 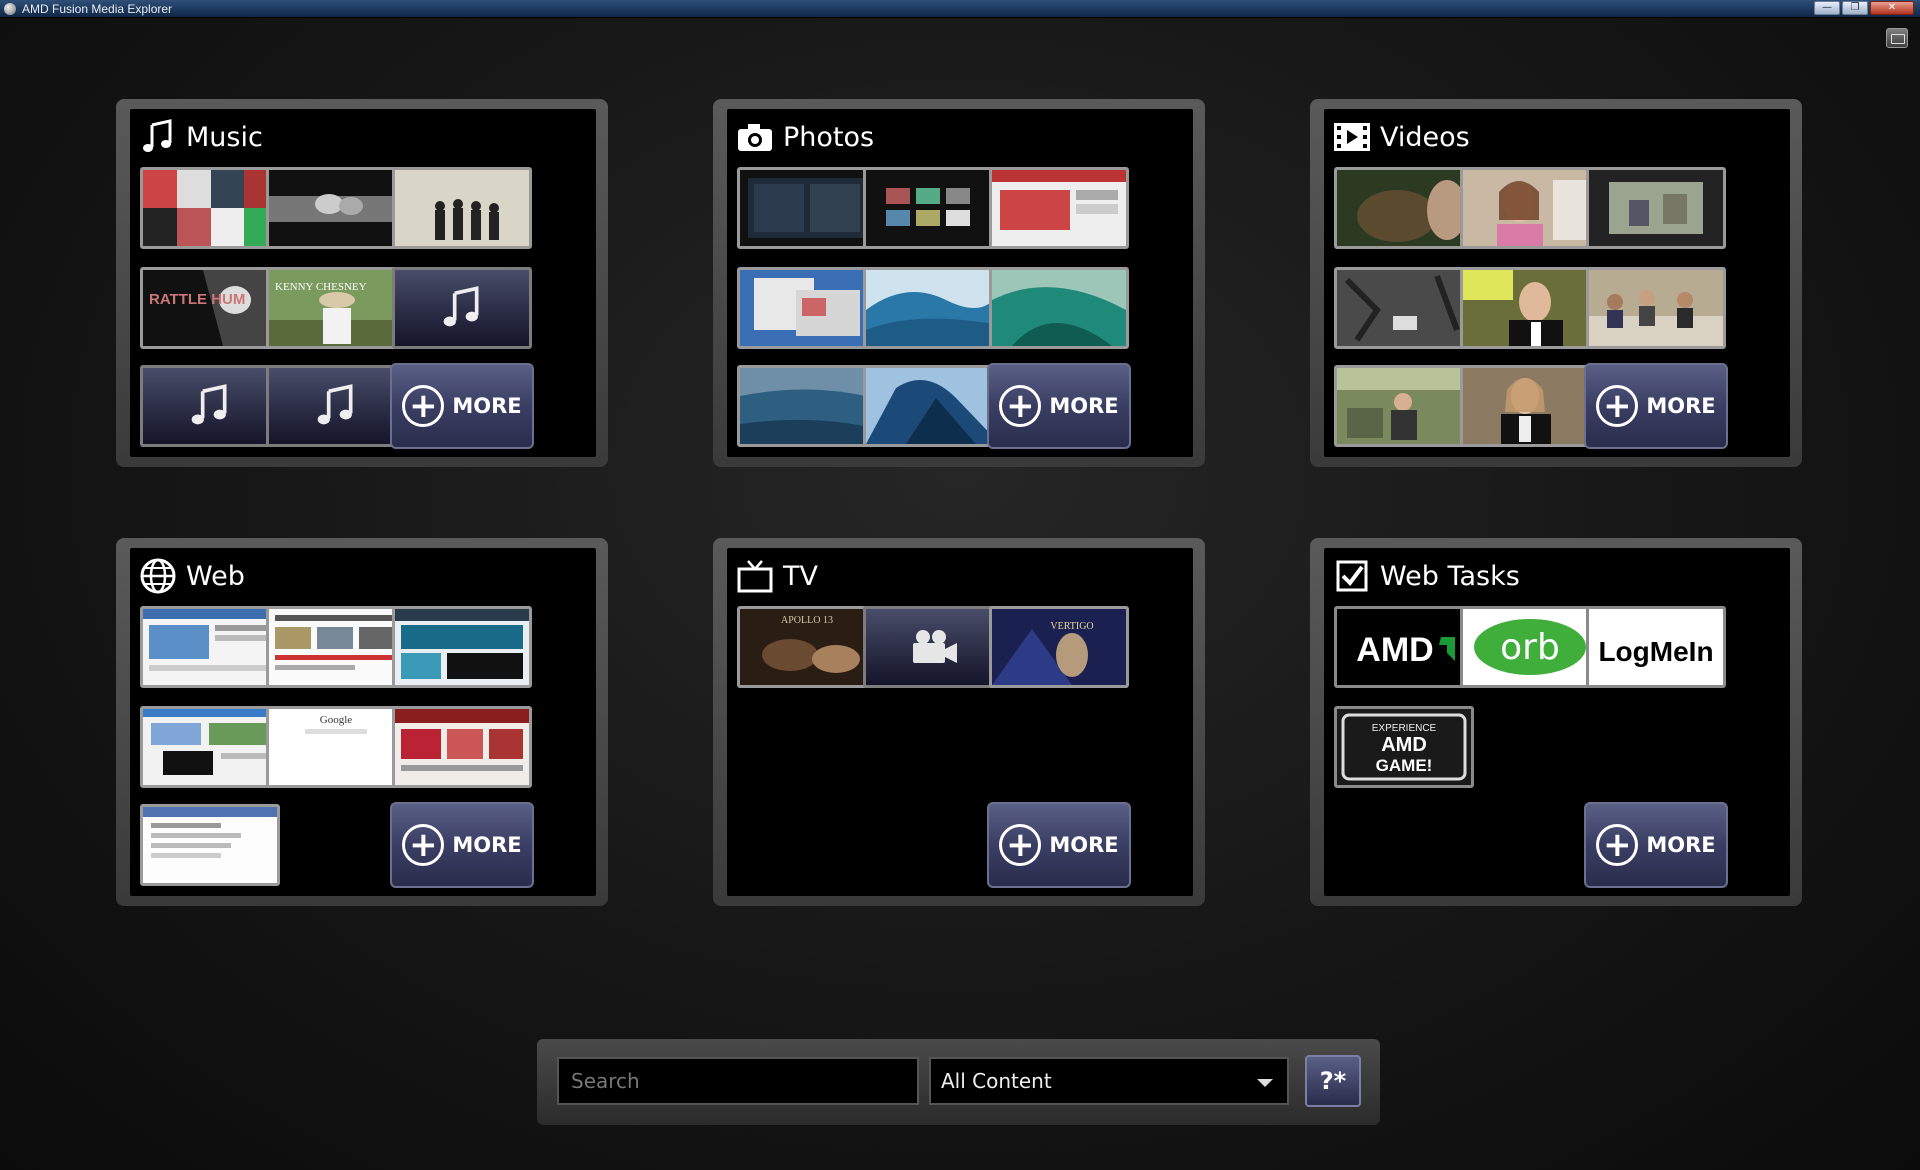 I want to click on logmein-logo-text: LogMeIn, so click(x=1655, y=651).